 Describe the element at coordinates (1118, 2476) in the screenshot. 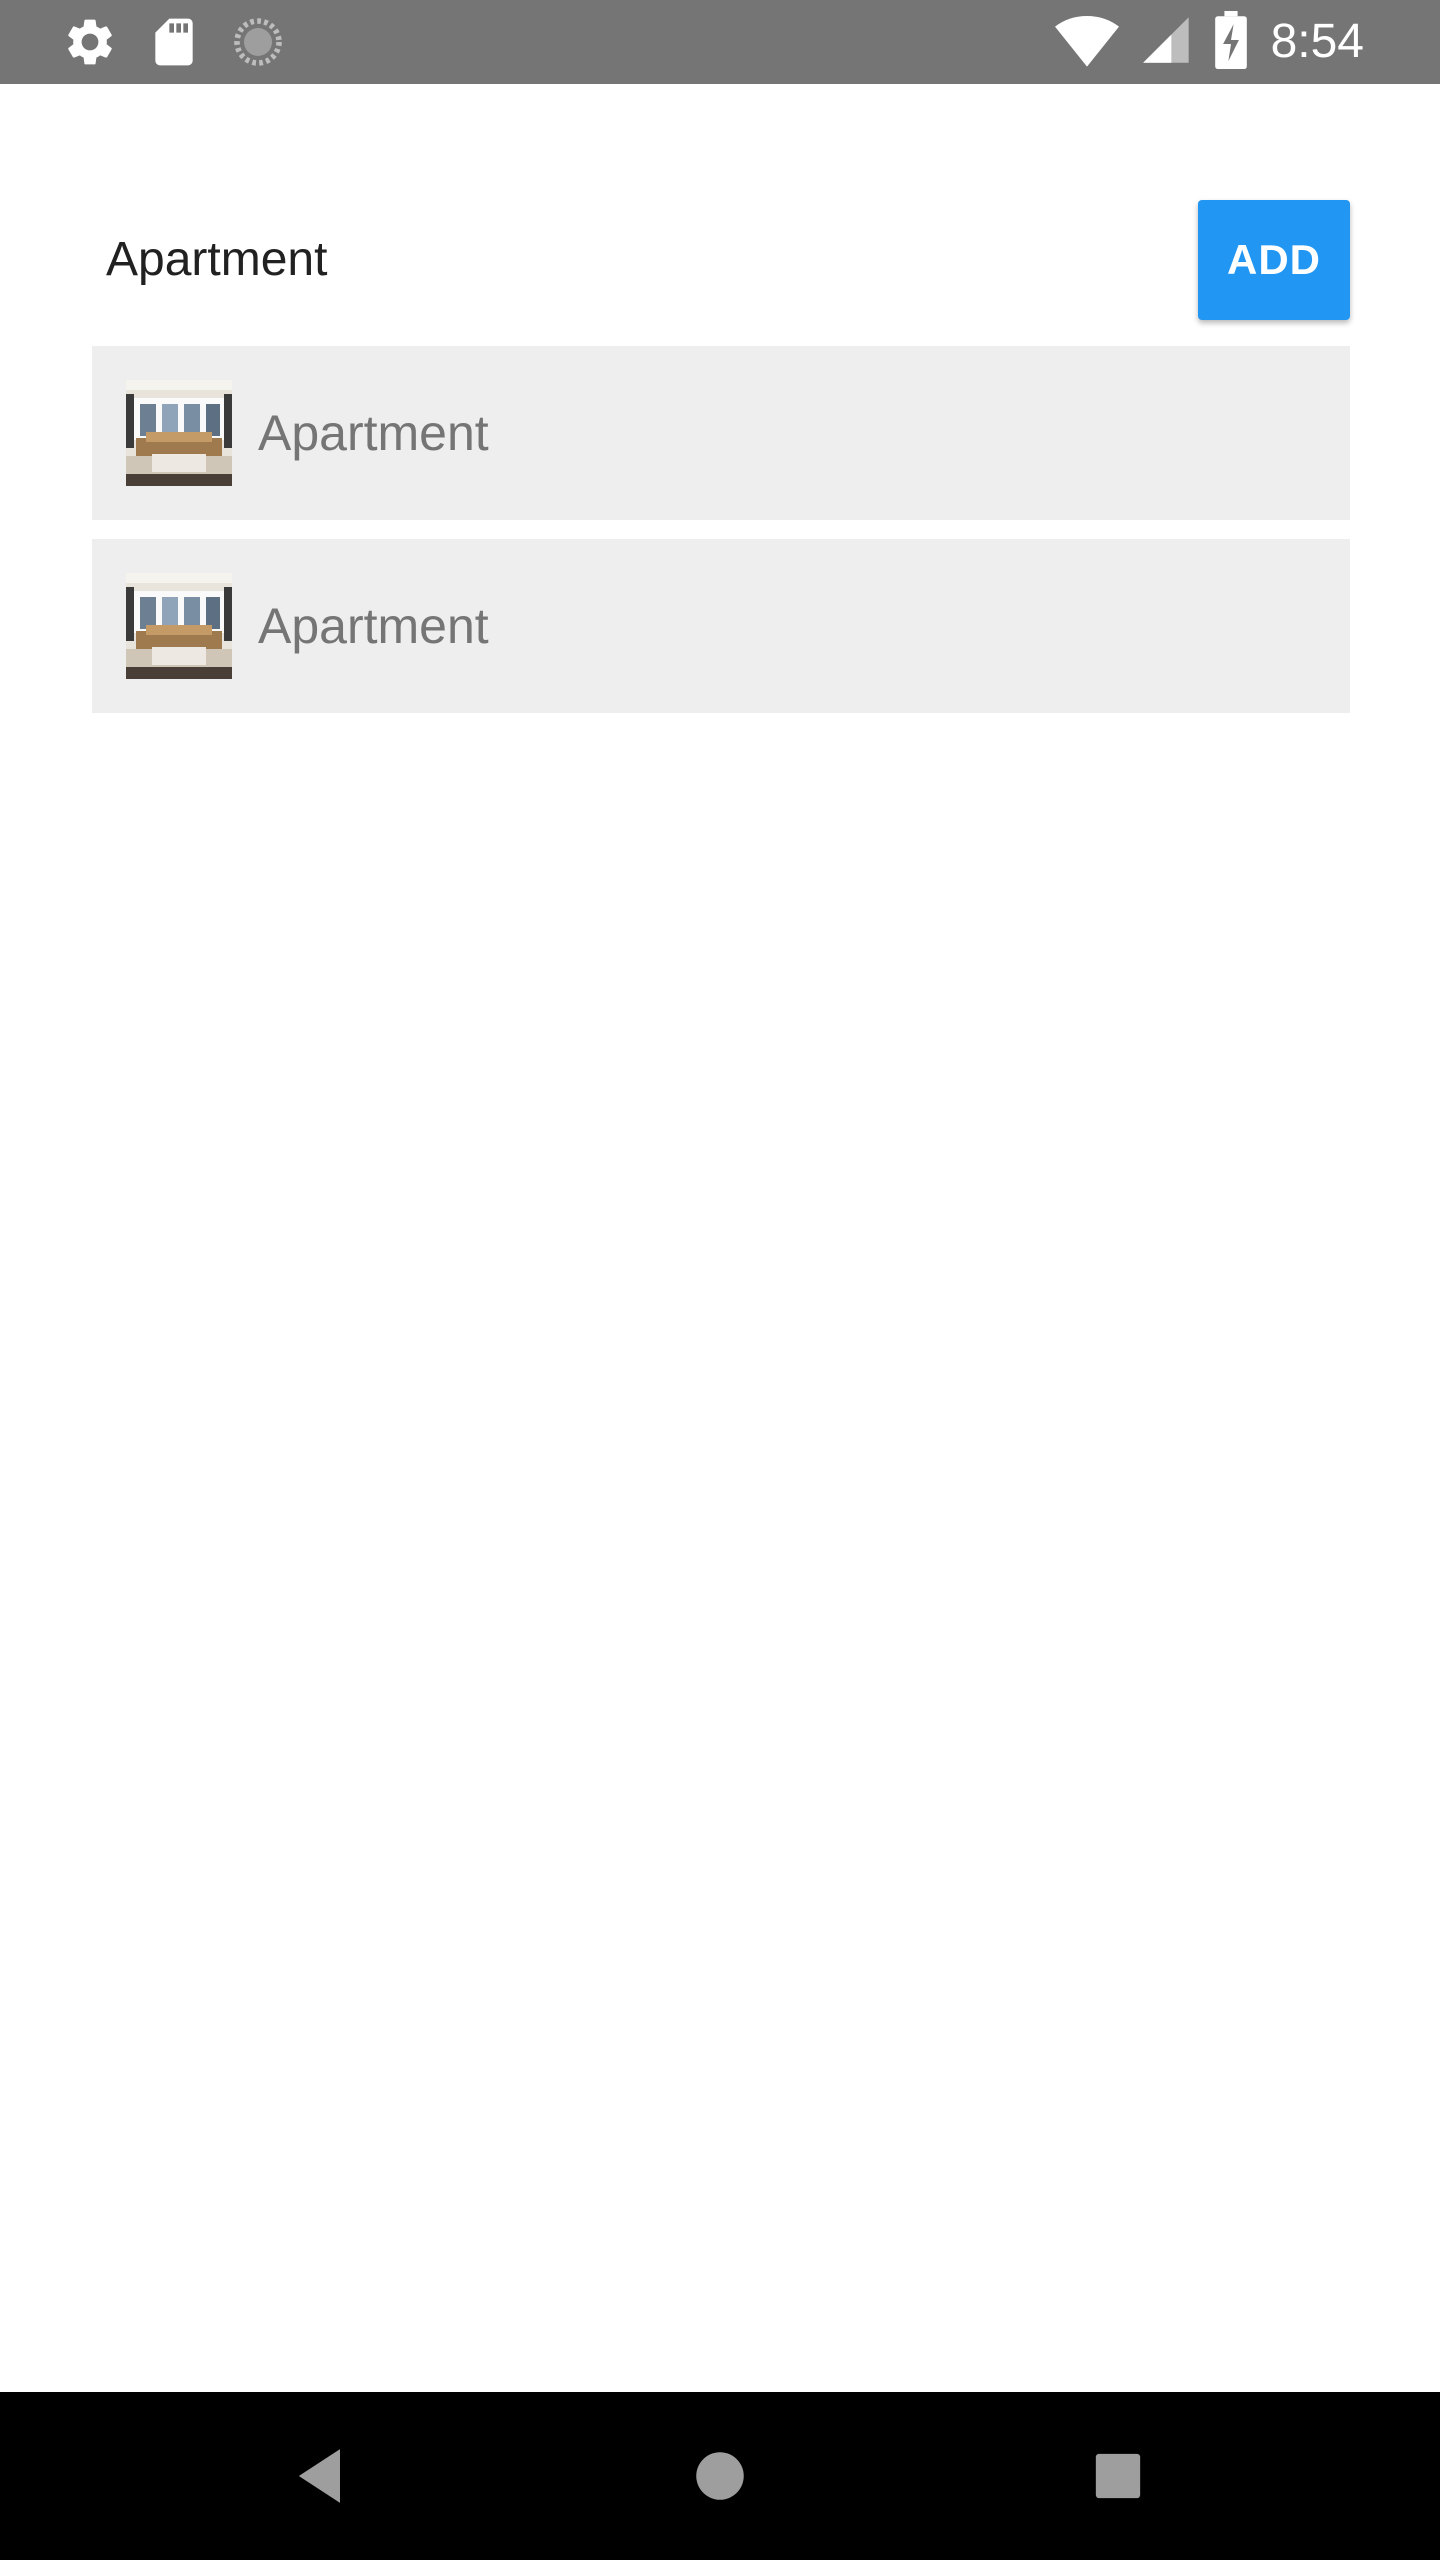

I see `recents-icon` at that location.